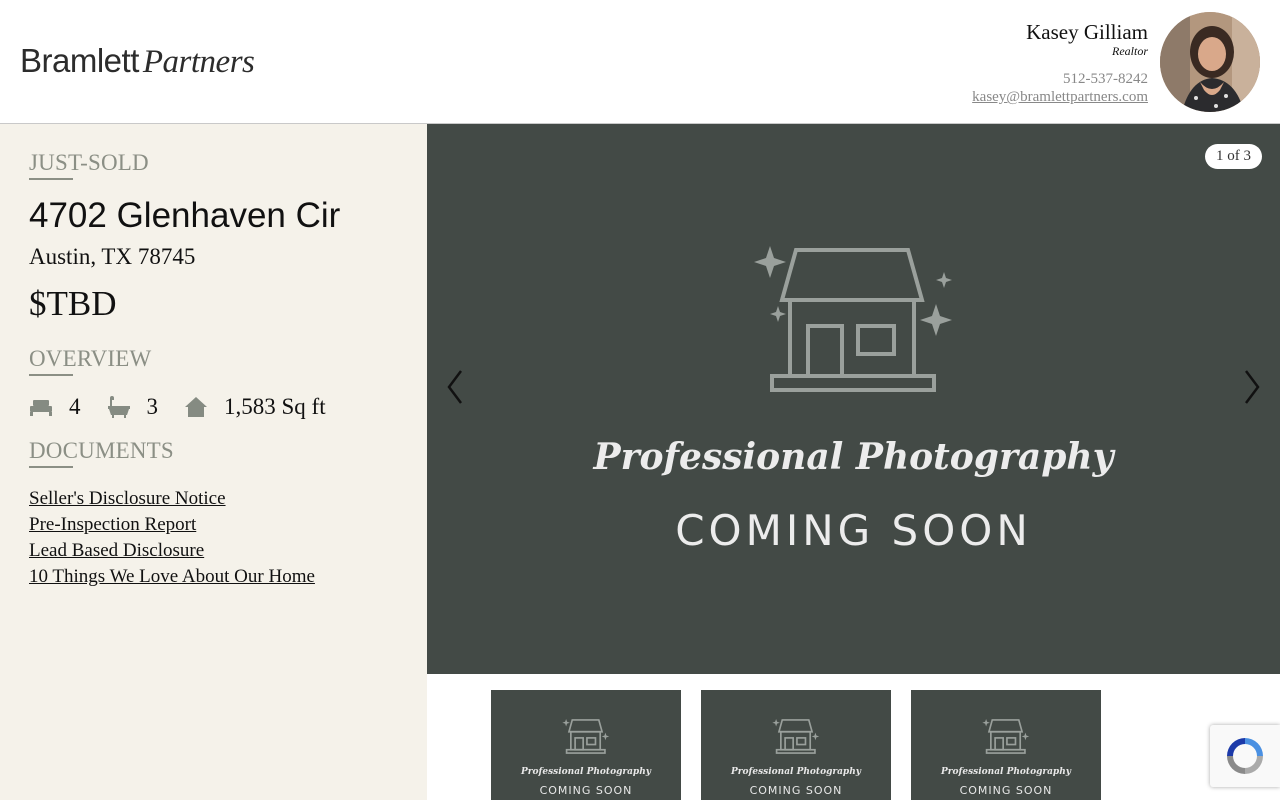 This screenshot has width=1280, height=800. I want to click on bed-icon, so click(41, 408).